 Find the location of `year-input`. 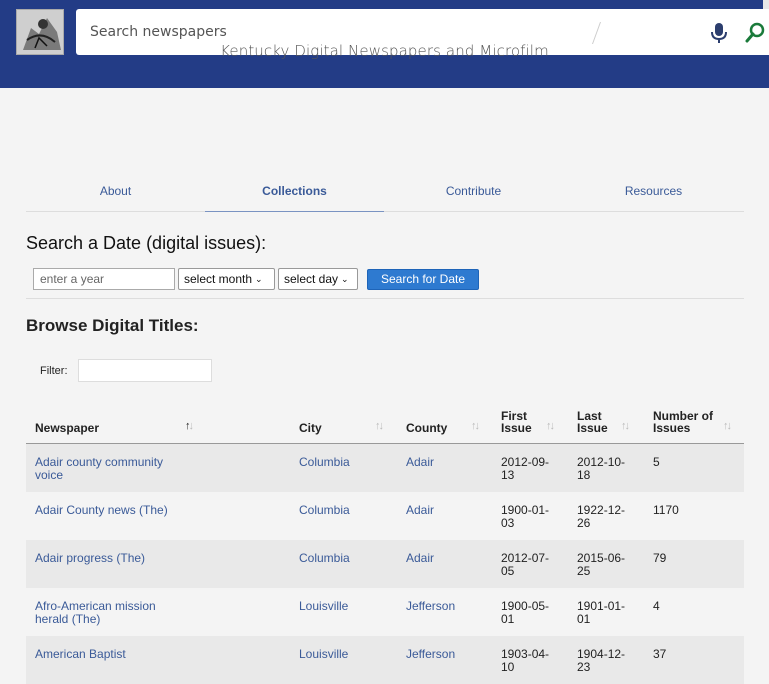

year-input is located at coordinates (104, 279).